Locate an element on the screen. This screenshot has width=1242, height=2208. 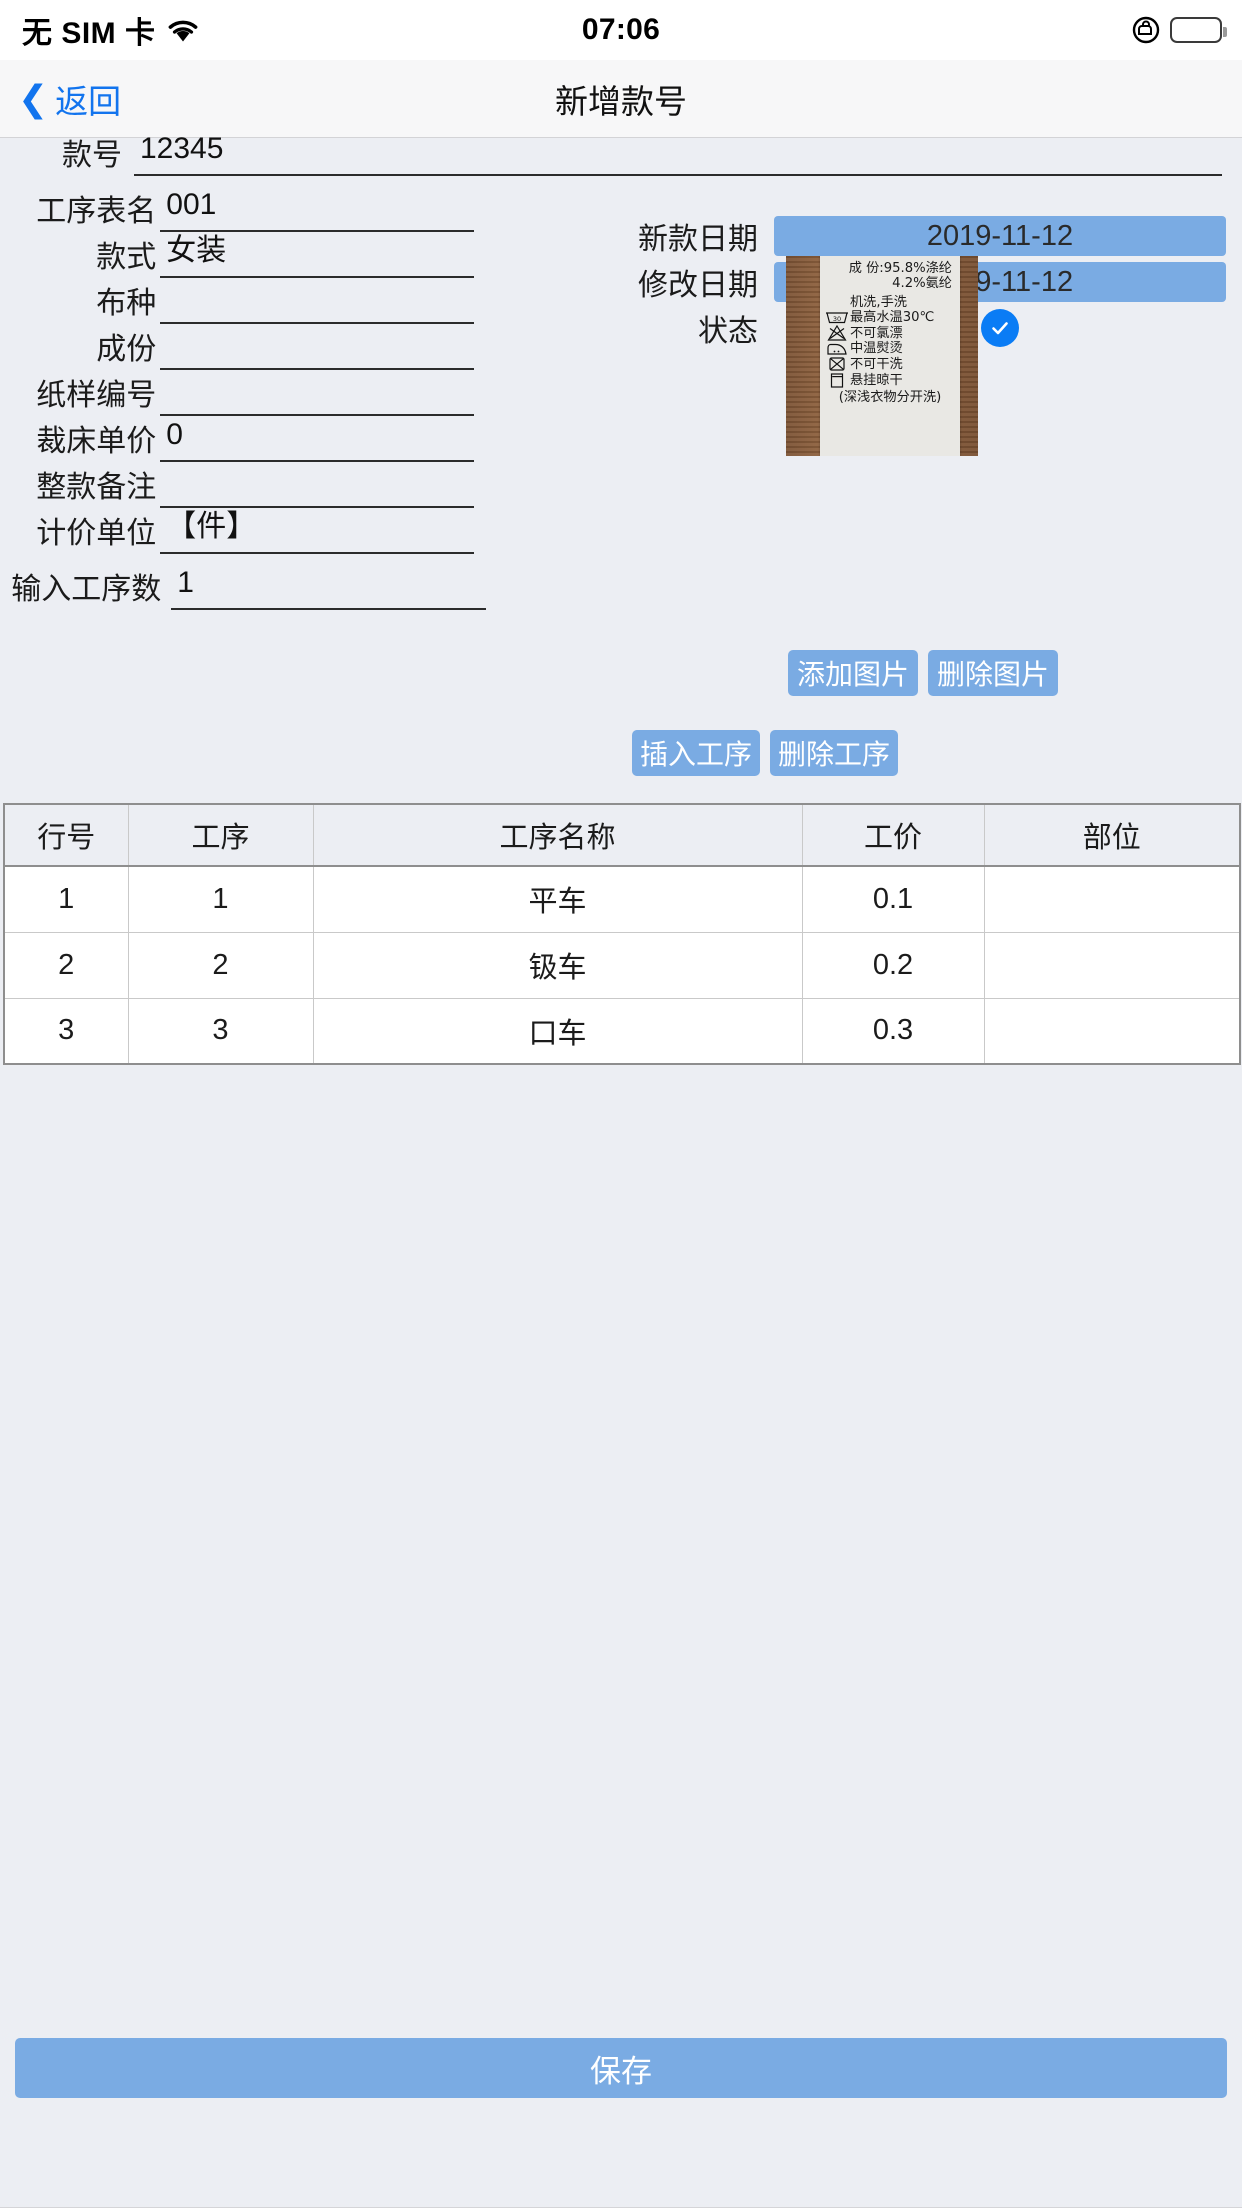
cell-price: 0.3 is located at coordinates (893, 1031).